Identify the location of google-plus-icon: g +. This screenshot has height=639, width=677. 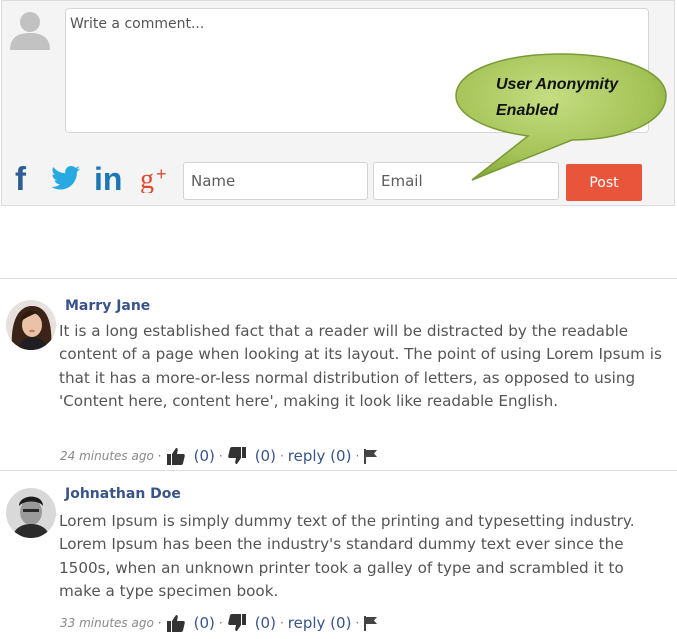
(153, 178).